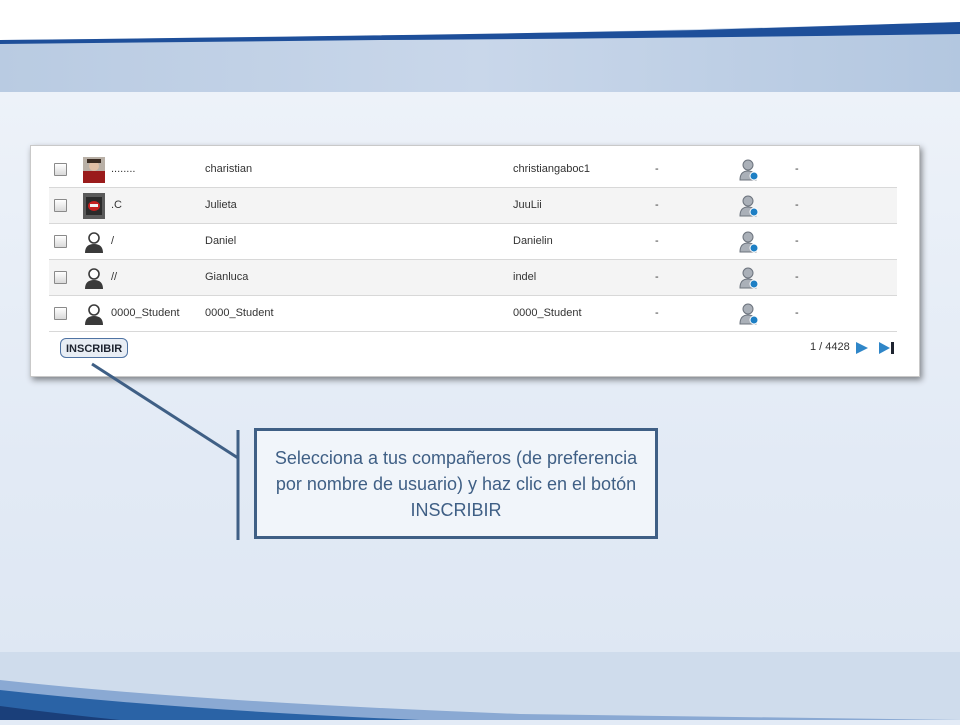  I want to click on last-name-cell: 0000_Student, so click(239, 313).